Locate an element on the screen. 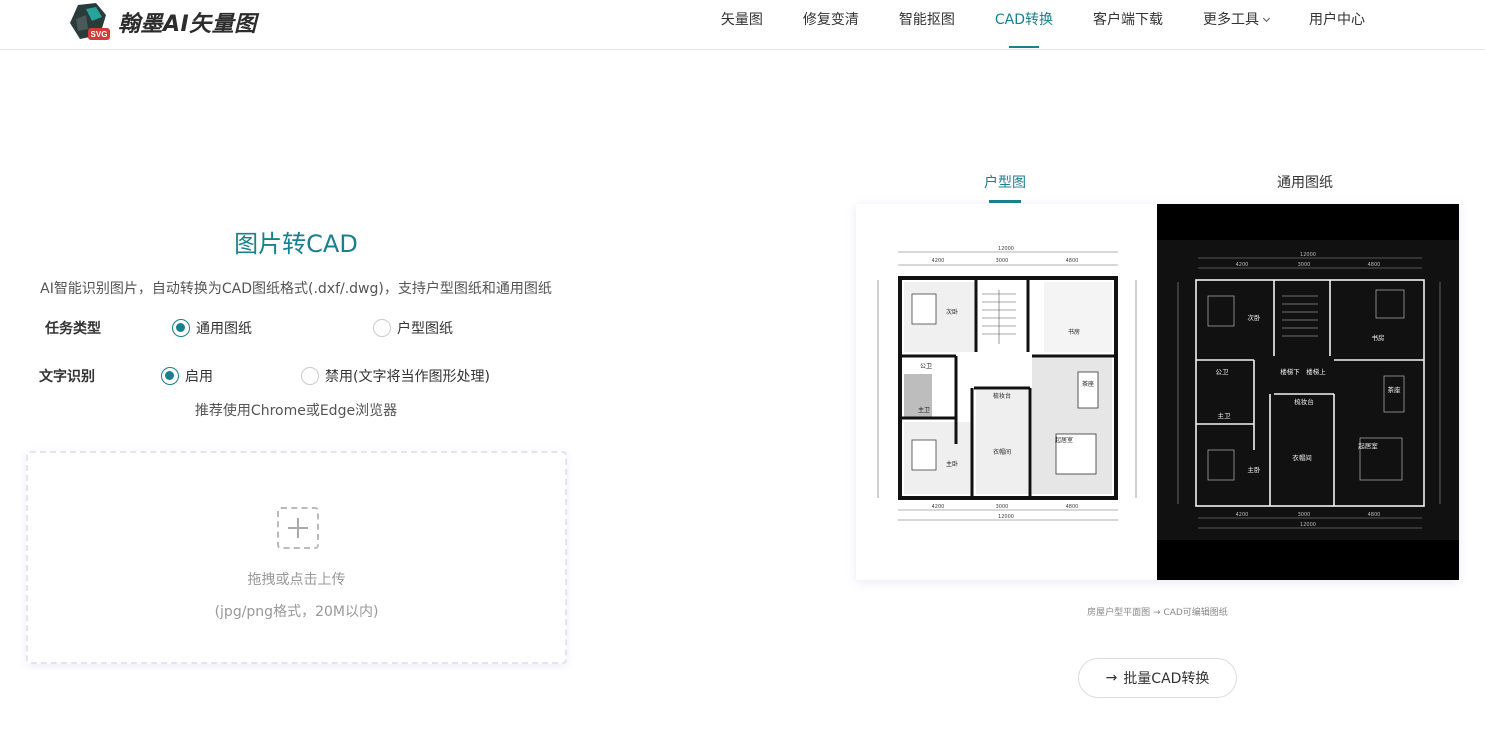 This screenshot has width=1485, height=729. nav-restore: 修复变清 is located at coordinates (831, 25).